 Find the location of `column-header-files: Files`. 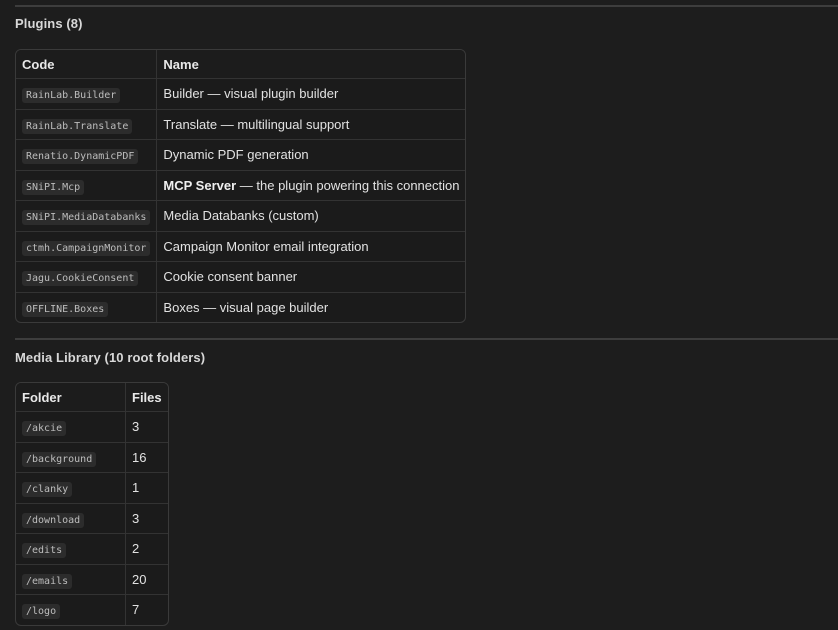

column-header-files: Files is located at coordinates (146, 397).